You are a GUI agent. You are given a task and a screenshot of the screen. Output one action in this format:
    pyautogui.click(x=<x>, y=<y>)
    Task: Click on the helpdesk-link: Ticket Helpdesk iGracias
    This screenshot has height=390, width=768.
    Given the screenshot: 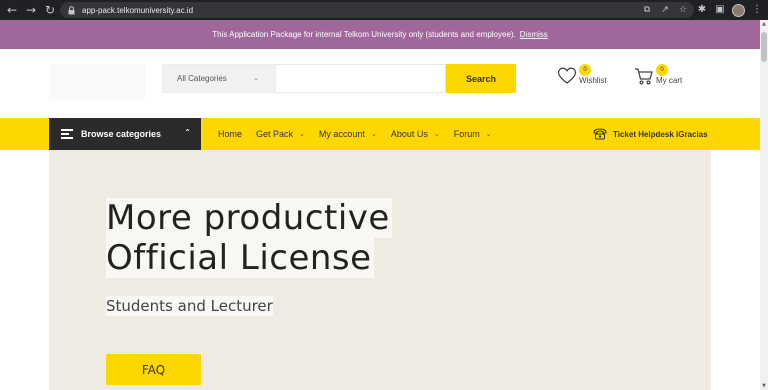 What is the action you would take?
    pyautogui.click(x=650, y=134)
    